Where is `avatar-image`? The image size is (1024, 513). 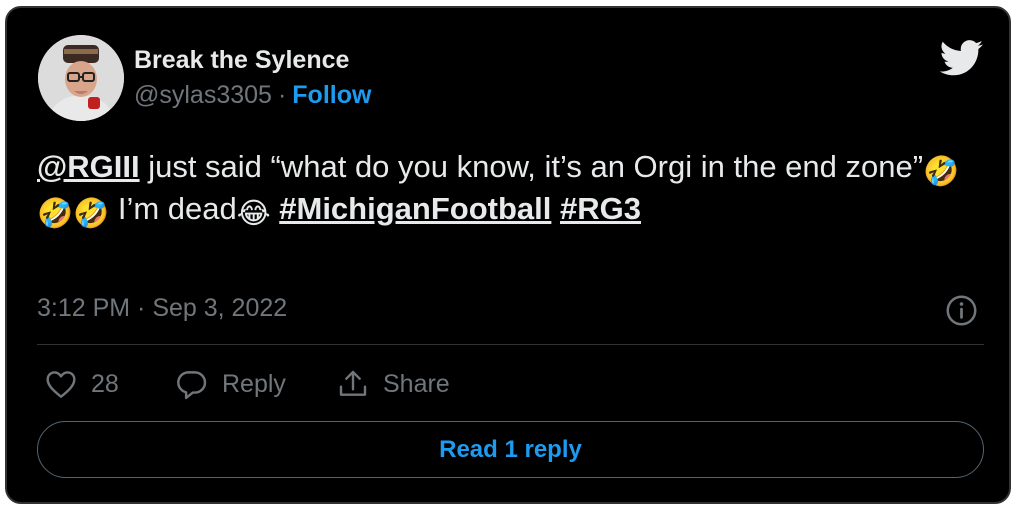
avatar-image is located at coordinates (81, 78).